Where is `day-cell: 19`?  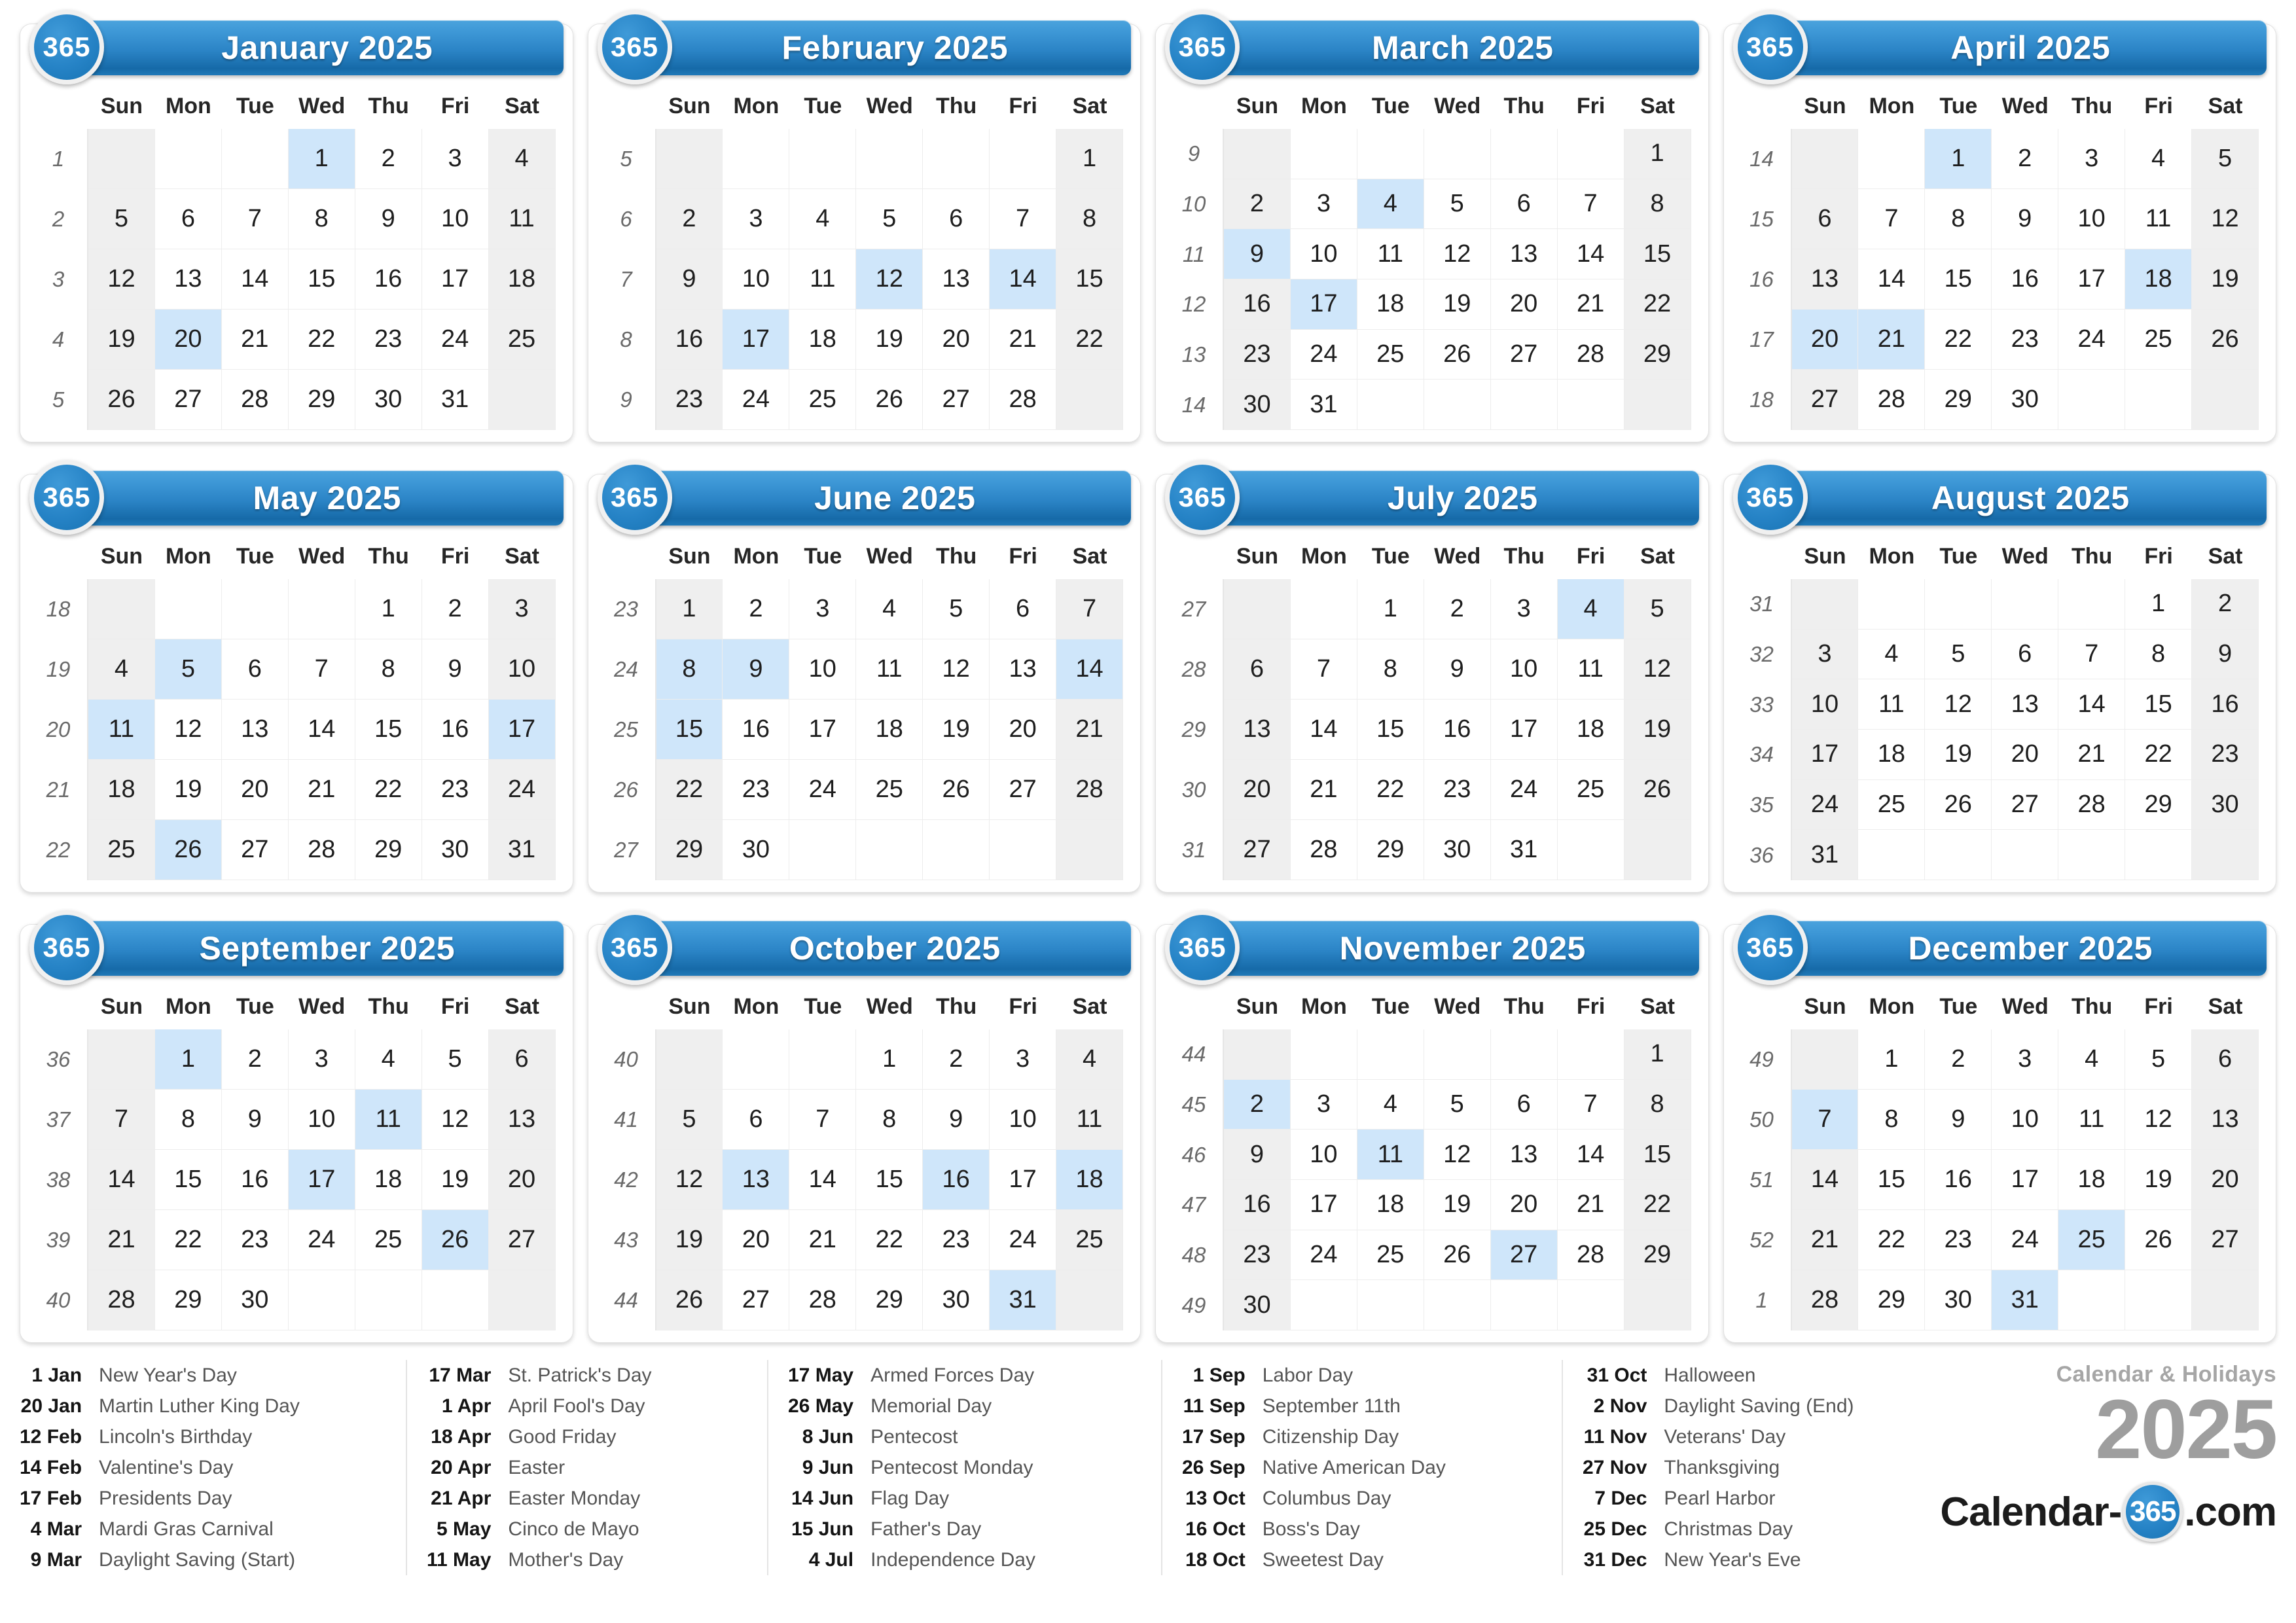 day-cell: 19 is located at coordinates (1657, 730).